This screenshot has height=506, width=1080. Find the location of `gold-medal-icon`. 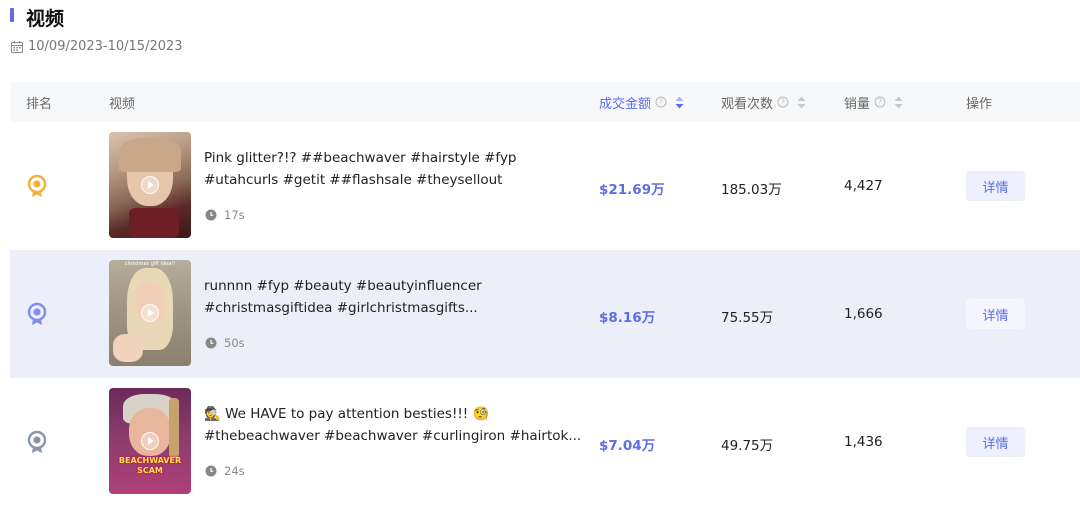

gold-medal-icon is located at coordinates (37, 185).